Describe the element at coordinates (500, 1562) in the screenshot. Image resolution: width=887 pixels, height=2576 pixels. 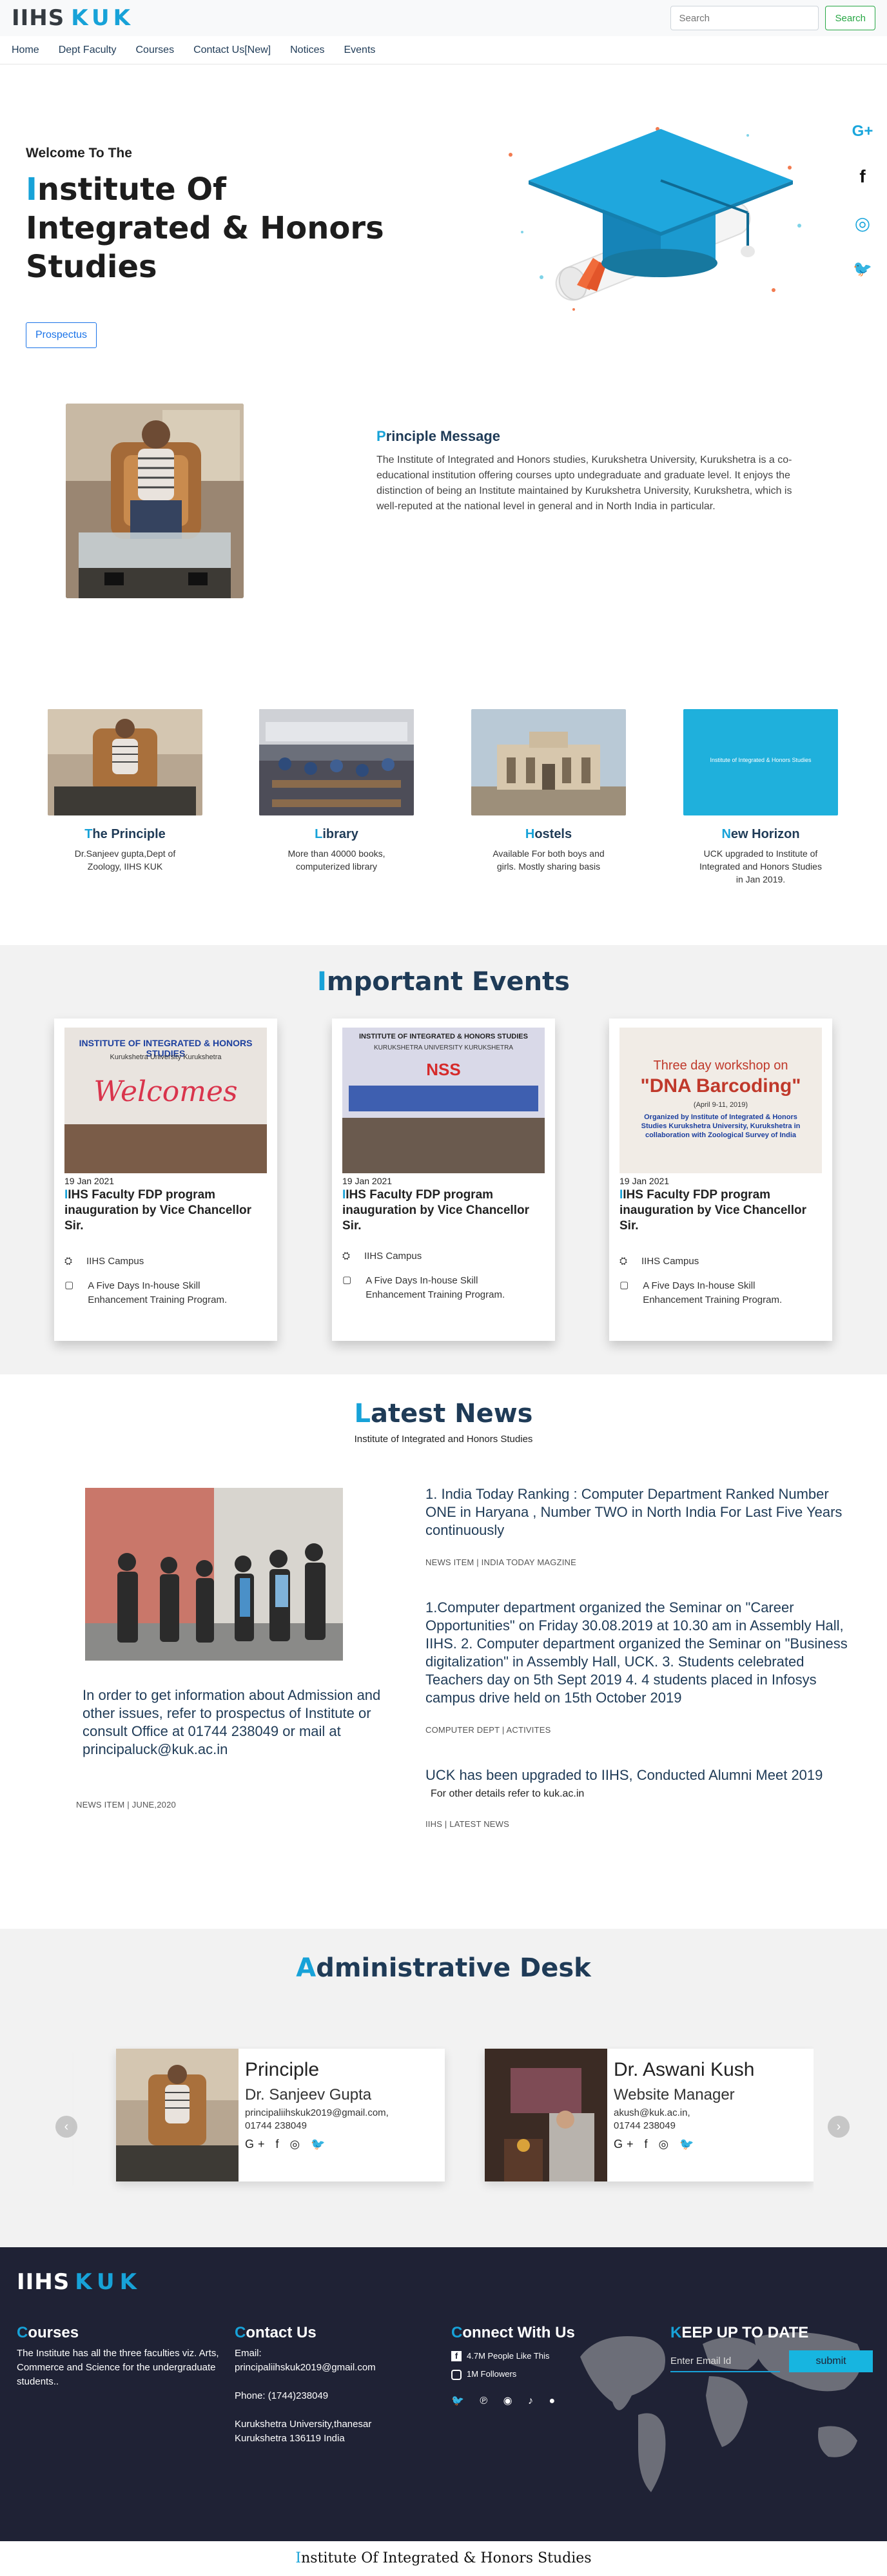
I see `news-item-meta: NEWS ITEM | INDIA TODAY MAGZINE` at that location.